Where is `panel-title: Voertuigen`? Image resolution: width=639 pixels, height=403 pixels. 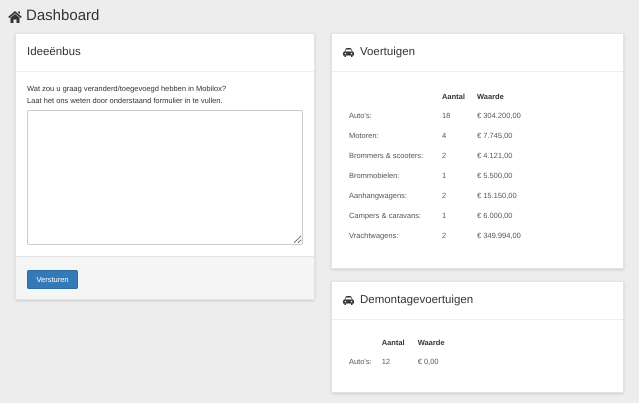
panel-title: Voertuigen is located at coordinates (387, 52).